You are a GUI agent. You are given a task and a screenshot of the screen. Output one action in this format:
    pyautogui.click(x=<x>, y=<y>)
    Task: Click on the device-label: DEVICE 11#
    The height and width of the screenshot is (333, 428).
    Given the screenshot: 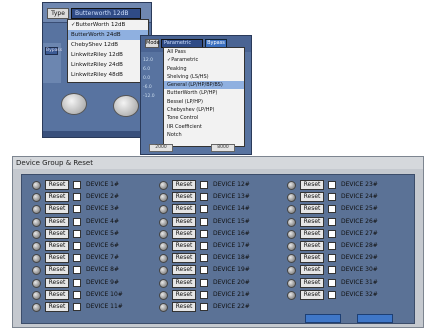 What is the action you would take?
    pyautogui.click(x=104, y=306)
    